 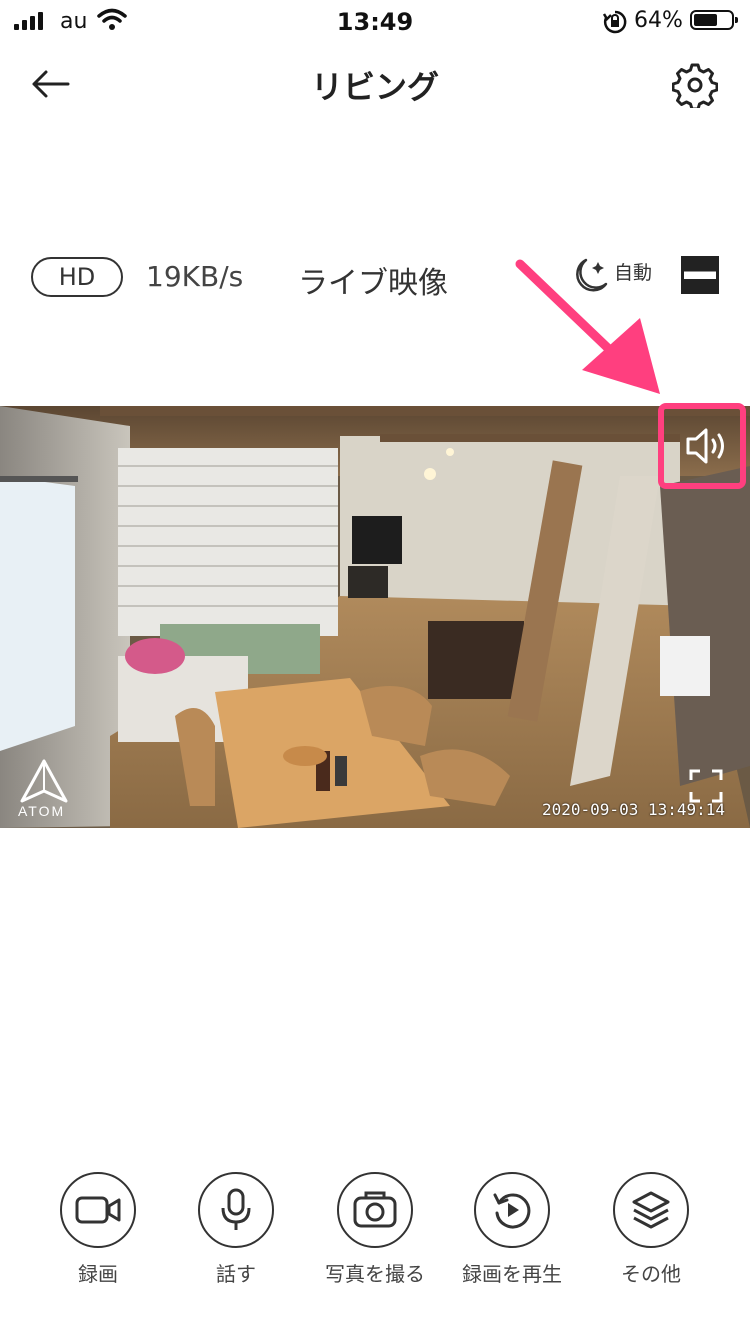 I want to click on battery-icon, so click(x=714, y=20).